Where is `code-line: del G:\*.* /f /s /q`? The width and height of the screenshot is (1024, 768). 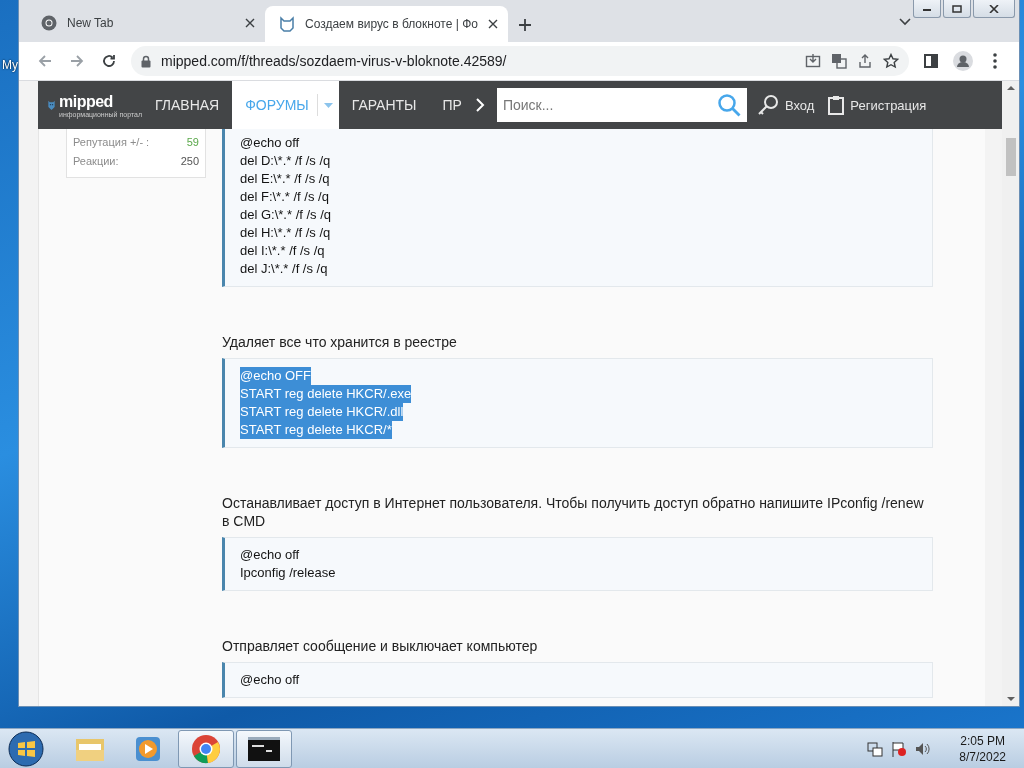
code-line: del G:\*.* /f /s /q is located at coordinates (286, 215).